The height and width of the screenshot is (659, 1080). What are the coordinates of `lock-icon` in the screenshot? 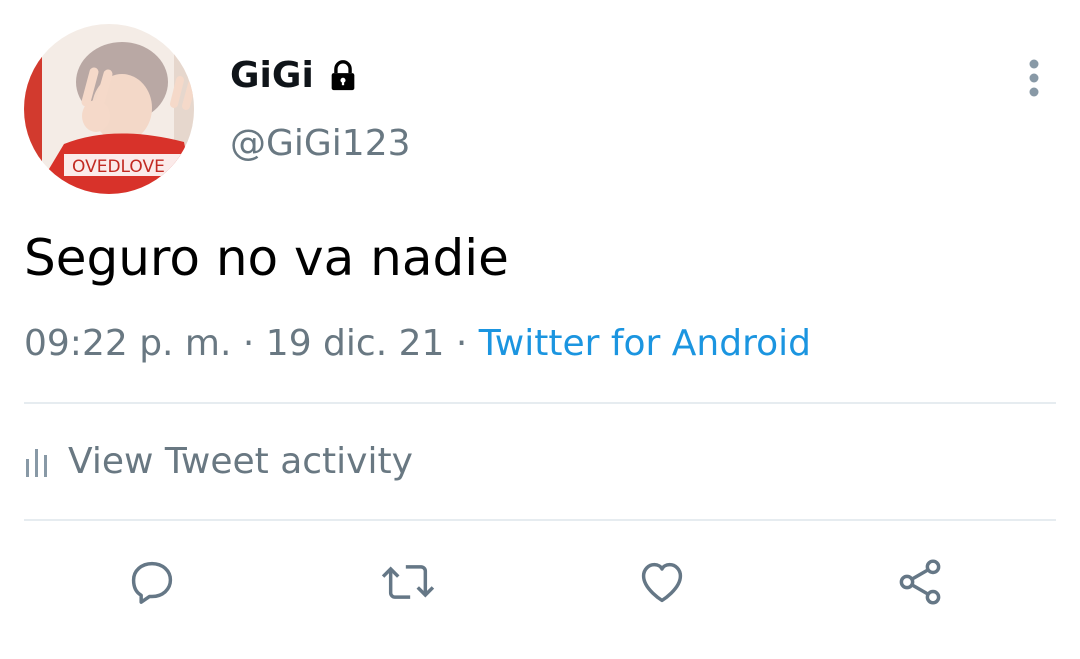 It's located at (343, 76).